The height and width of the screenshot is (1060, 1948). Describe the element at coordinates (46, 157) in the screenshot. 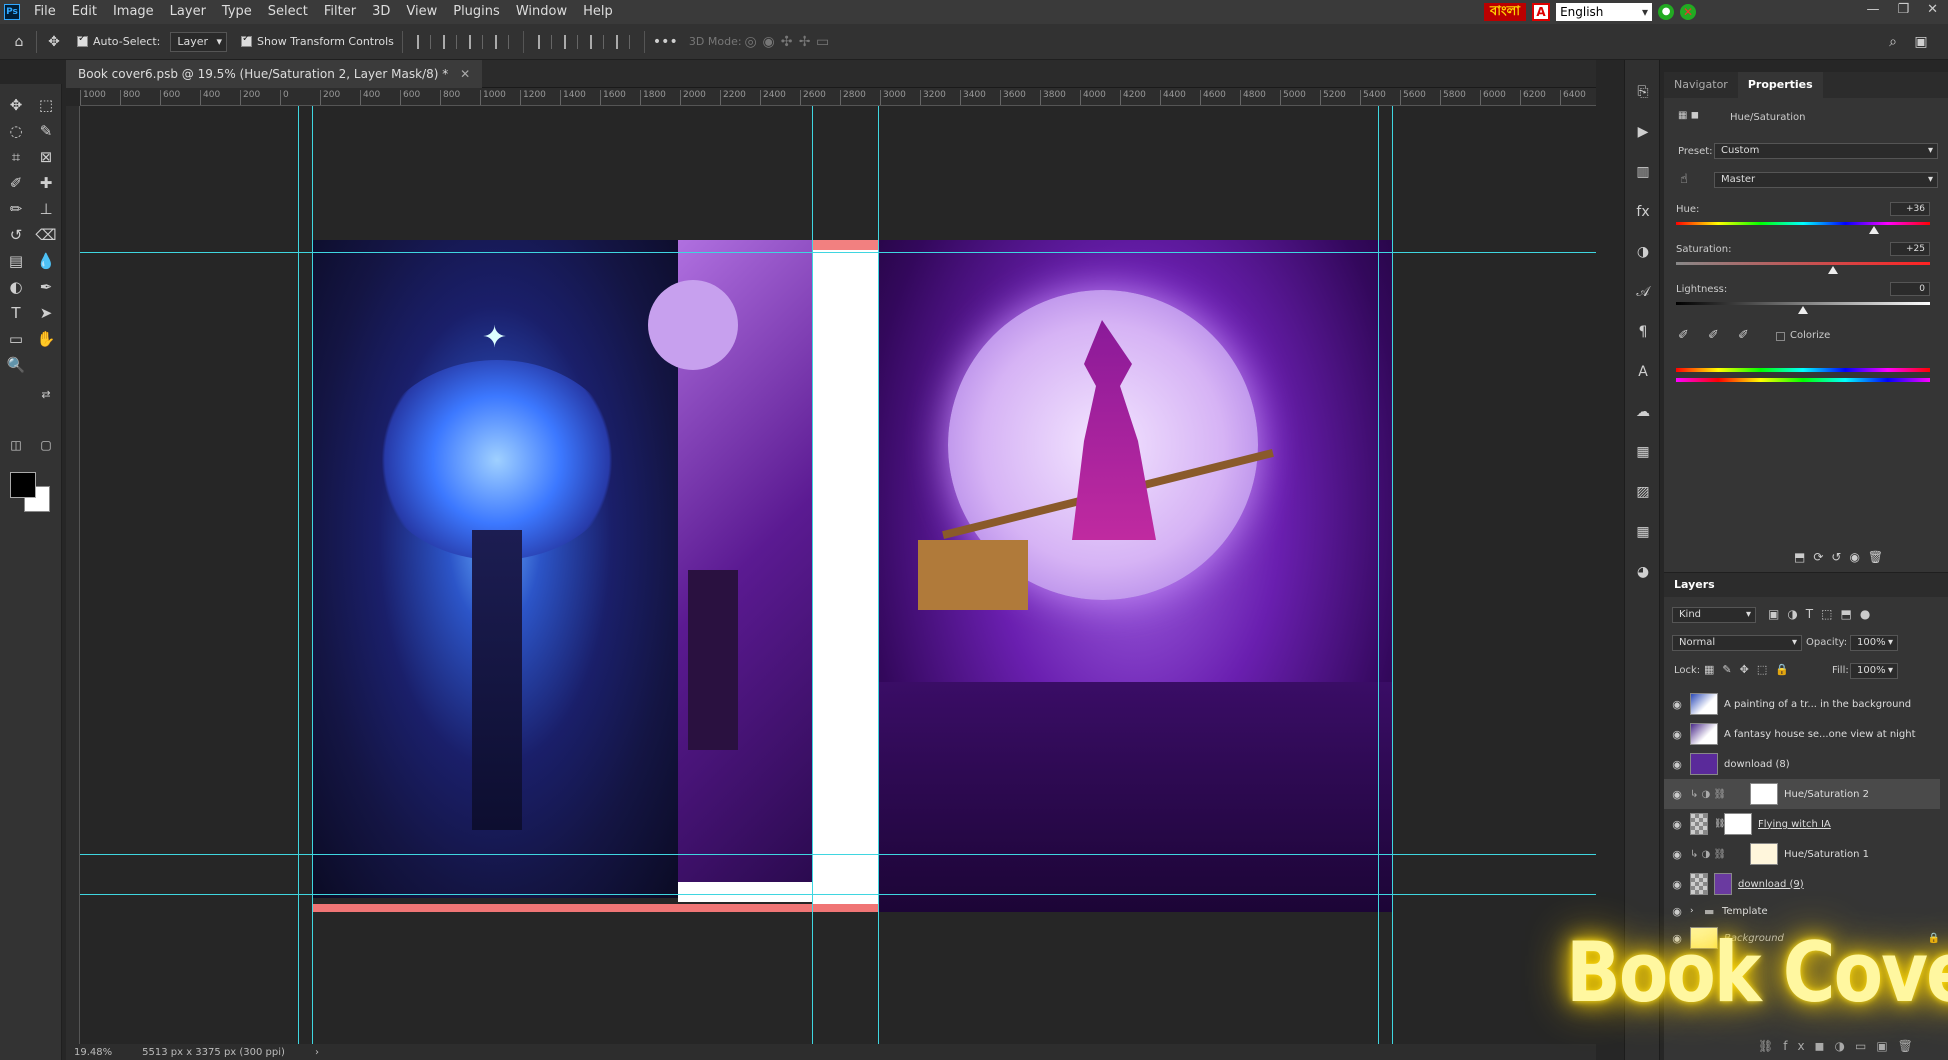

I see `frame-tool-icon: ⊠` at that location.